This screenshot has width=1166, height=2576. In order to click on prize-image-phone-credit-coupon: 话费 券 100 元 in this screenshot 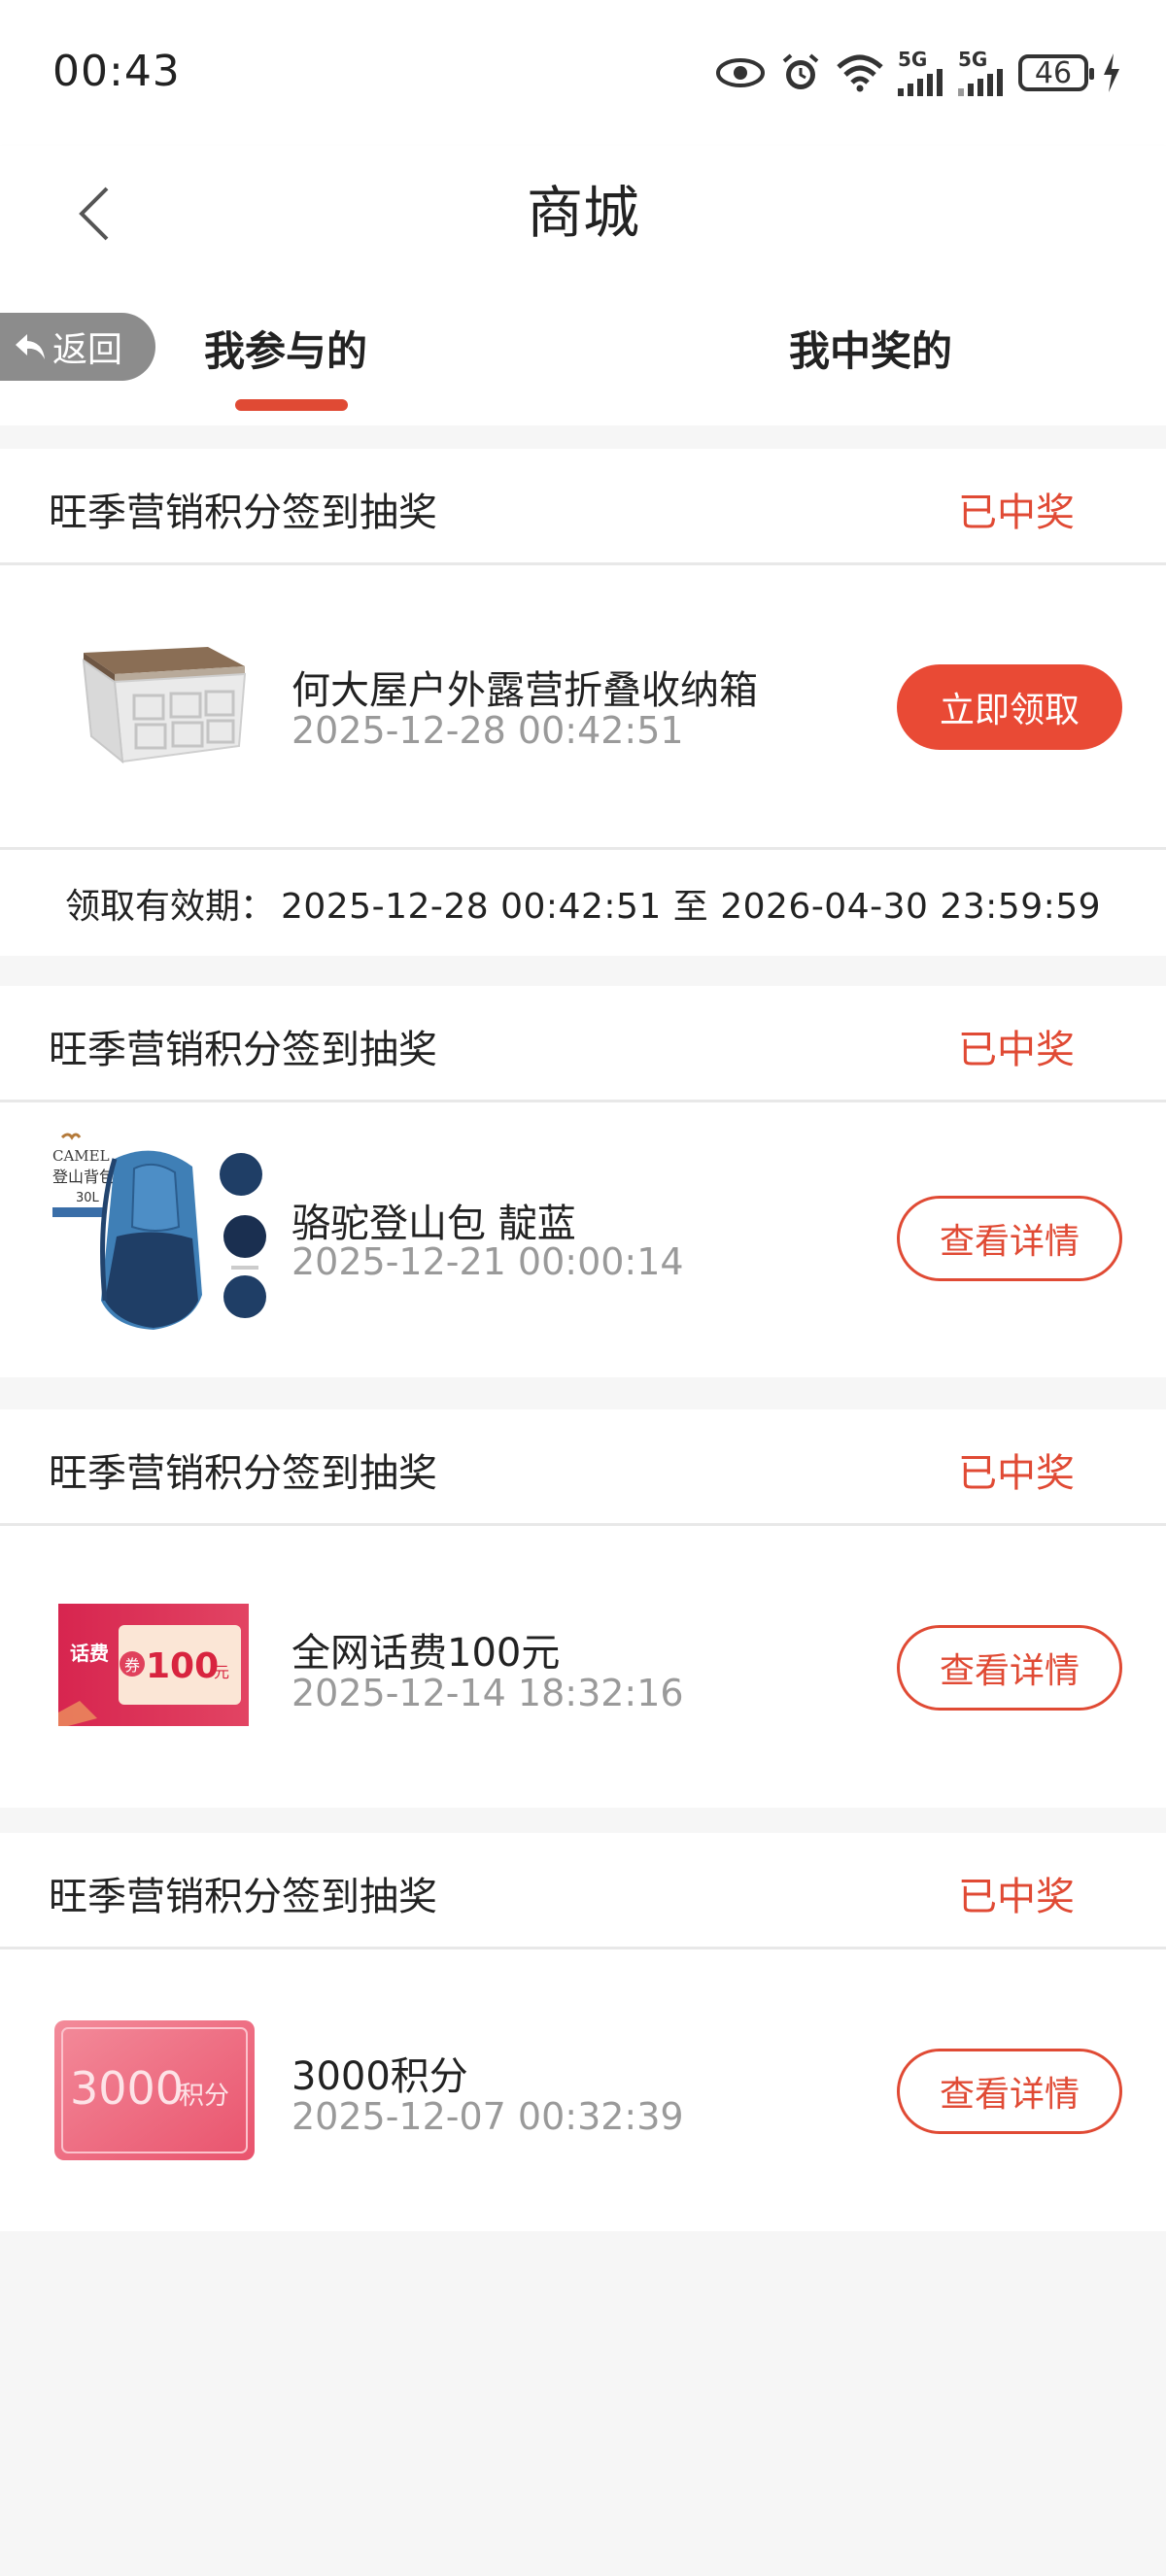, I will do `click(153, 1665)`.